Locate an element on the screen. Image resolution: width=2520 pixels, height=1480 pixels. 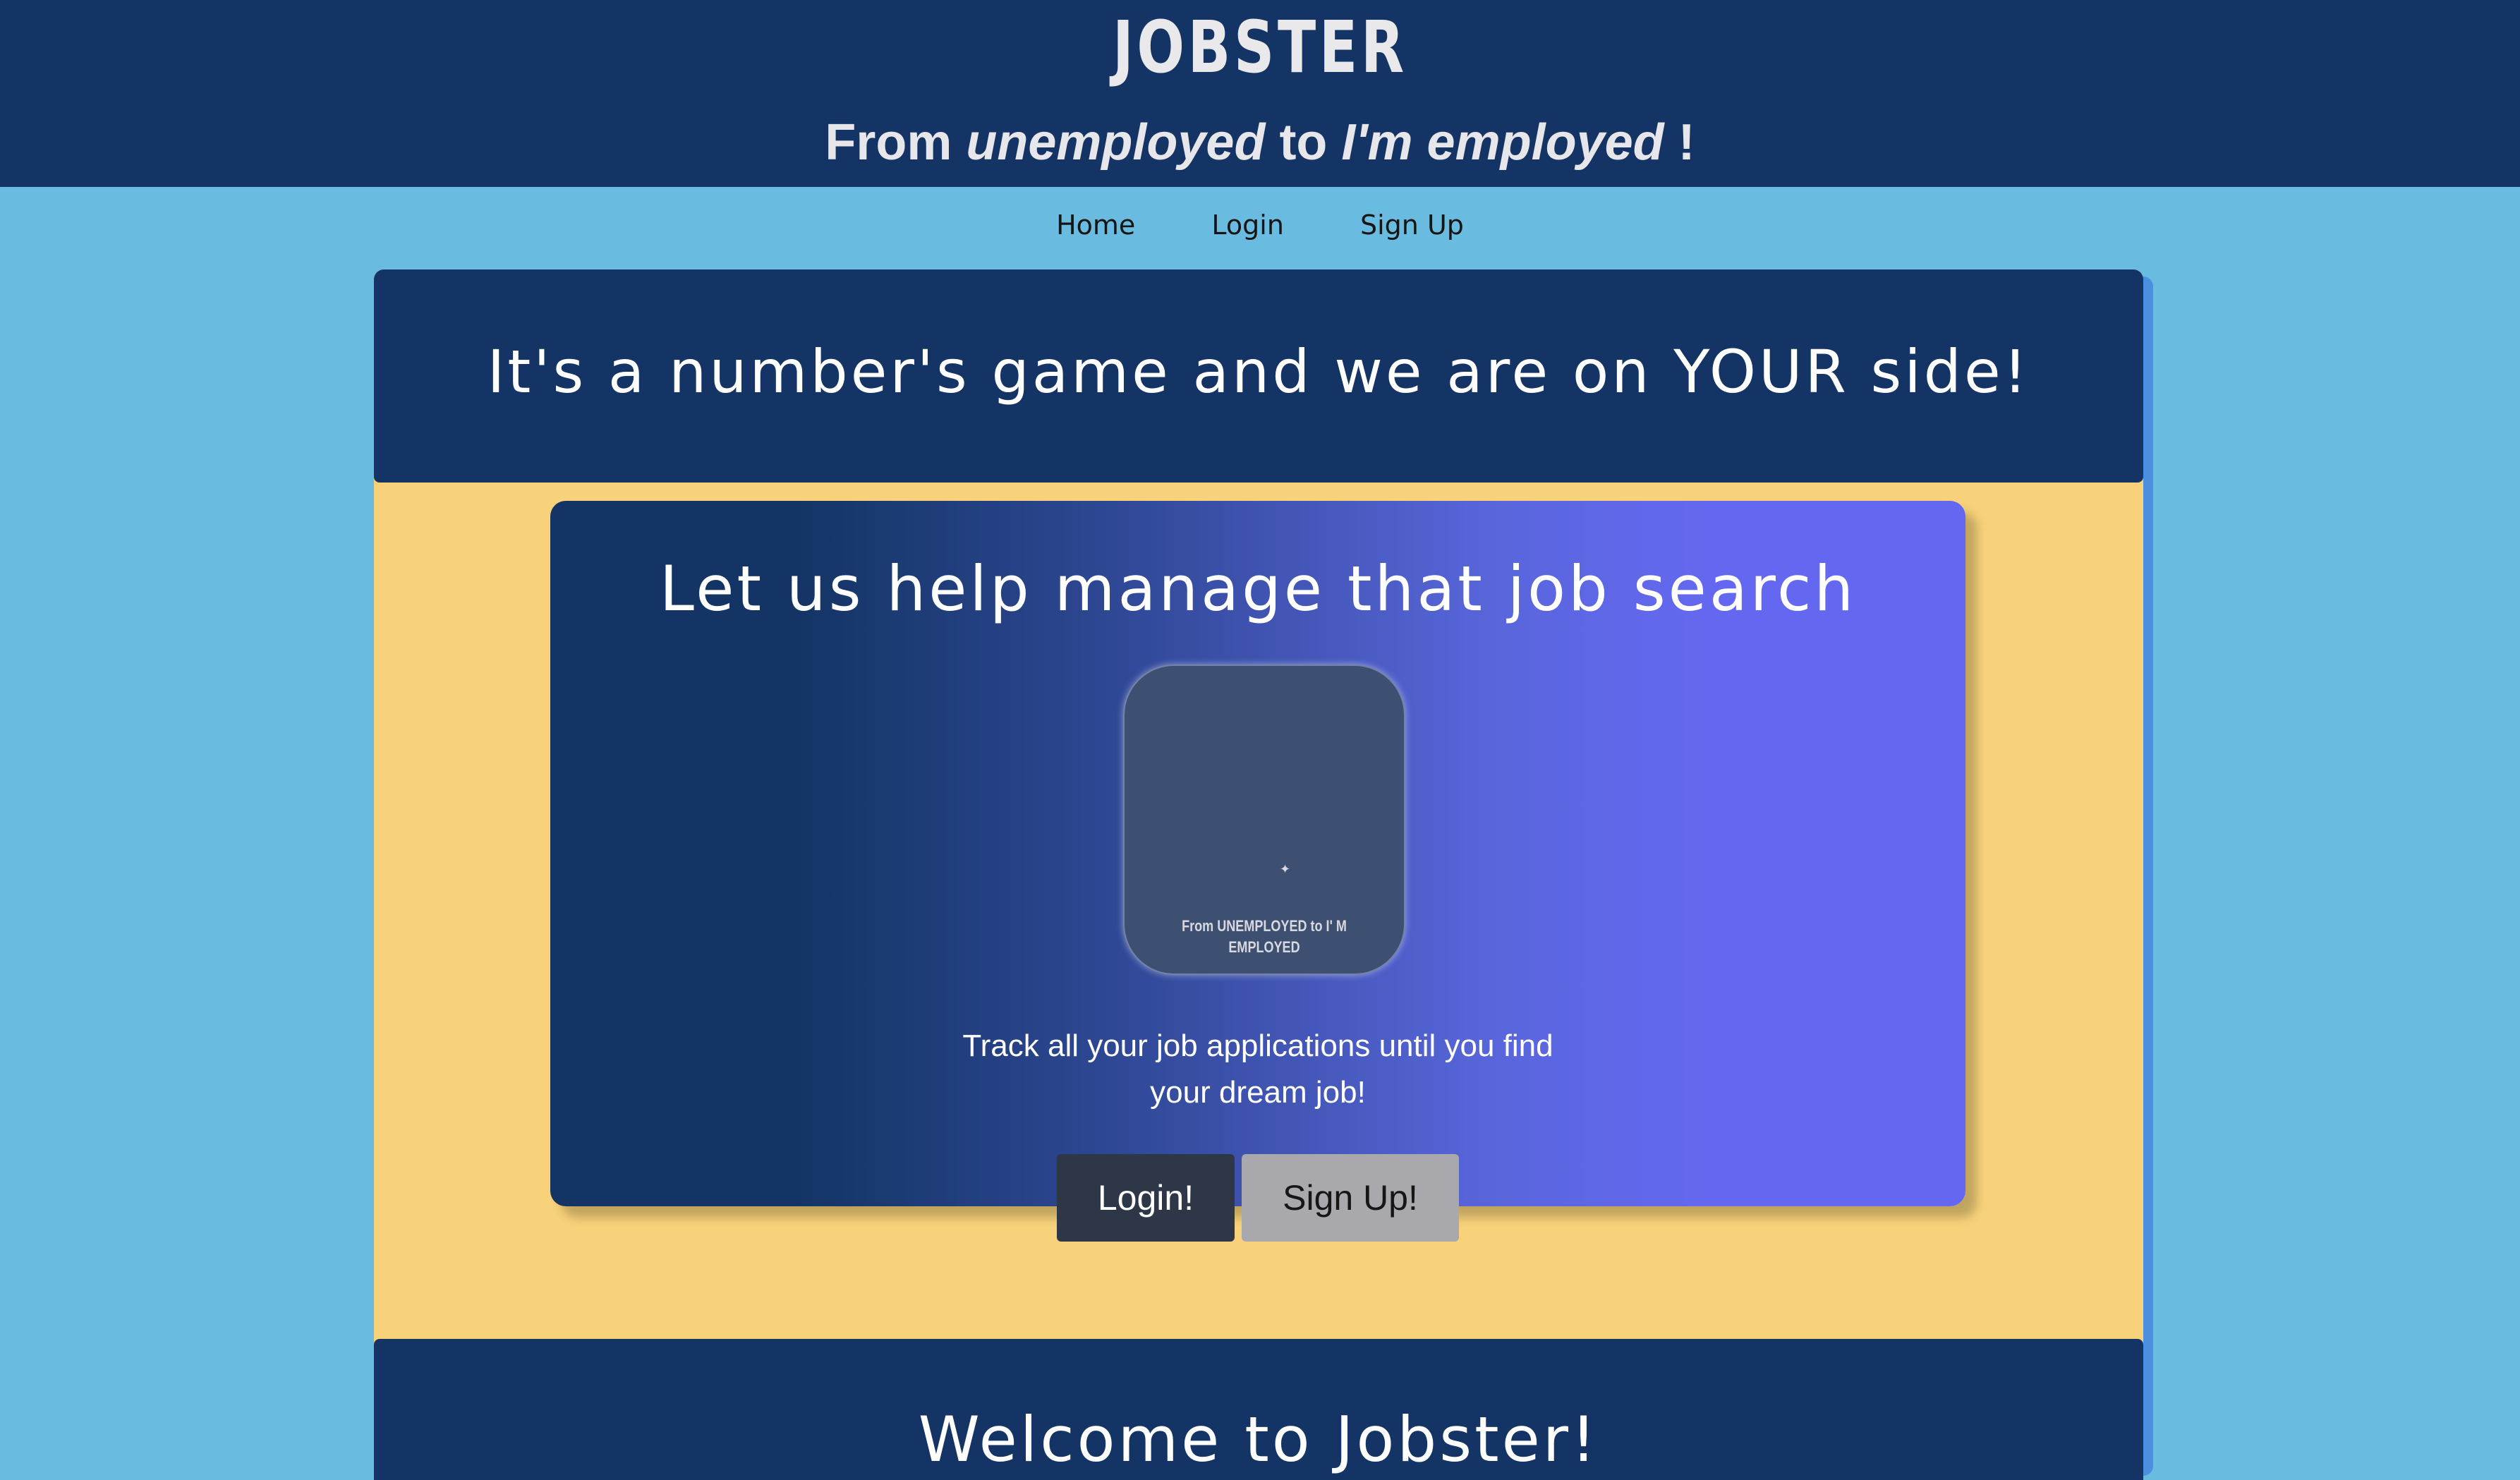
login-button: Login! is located at coordinates (1146, 1198).